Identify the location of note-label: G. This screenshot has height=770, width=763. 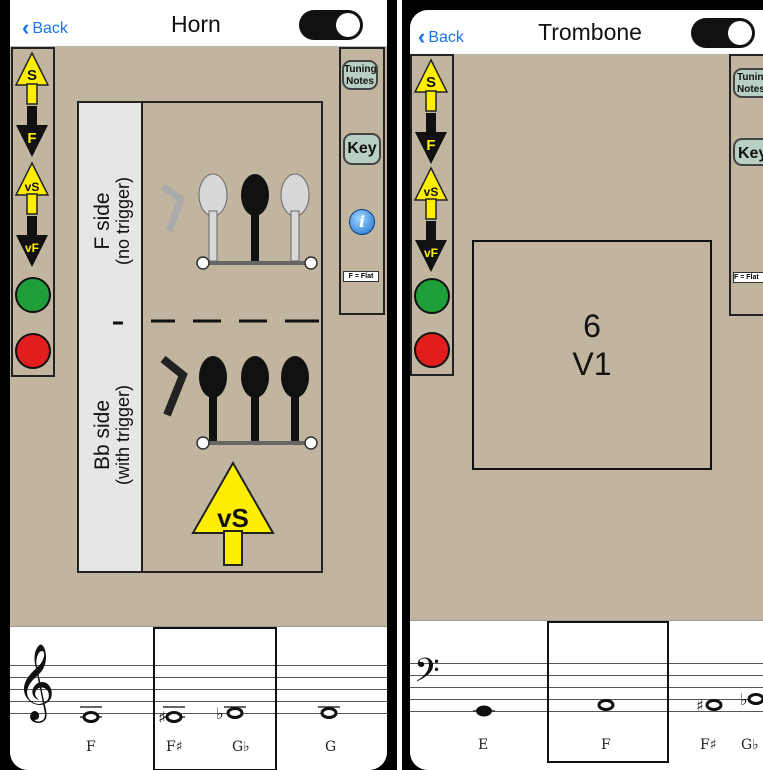
(331, 747).